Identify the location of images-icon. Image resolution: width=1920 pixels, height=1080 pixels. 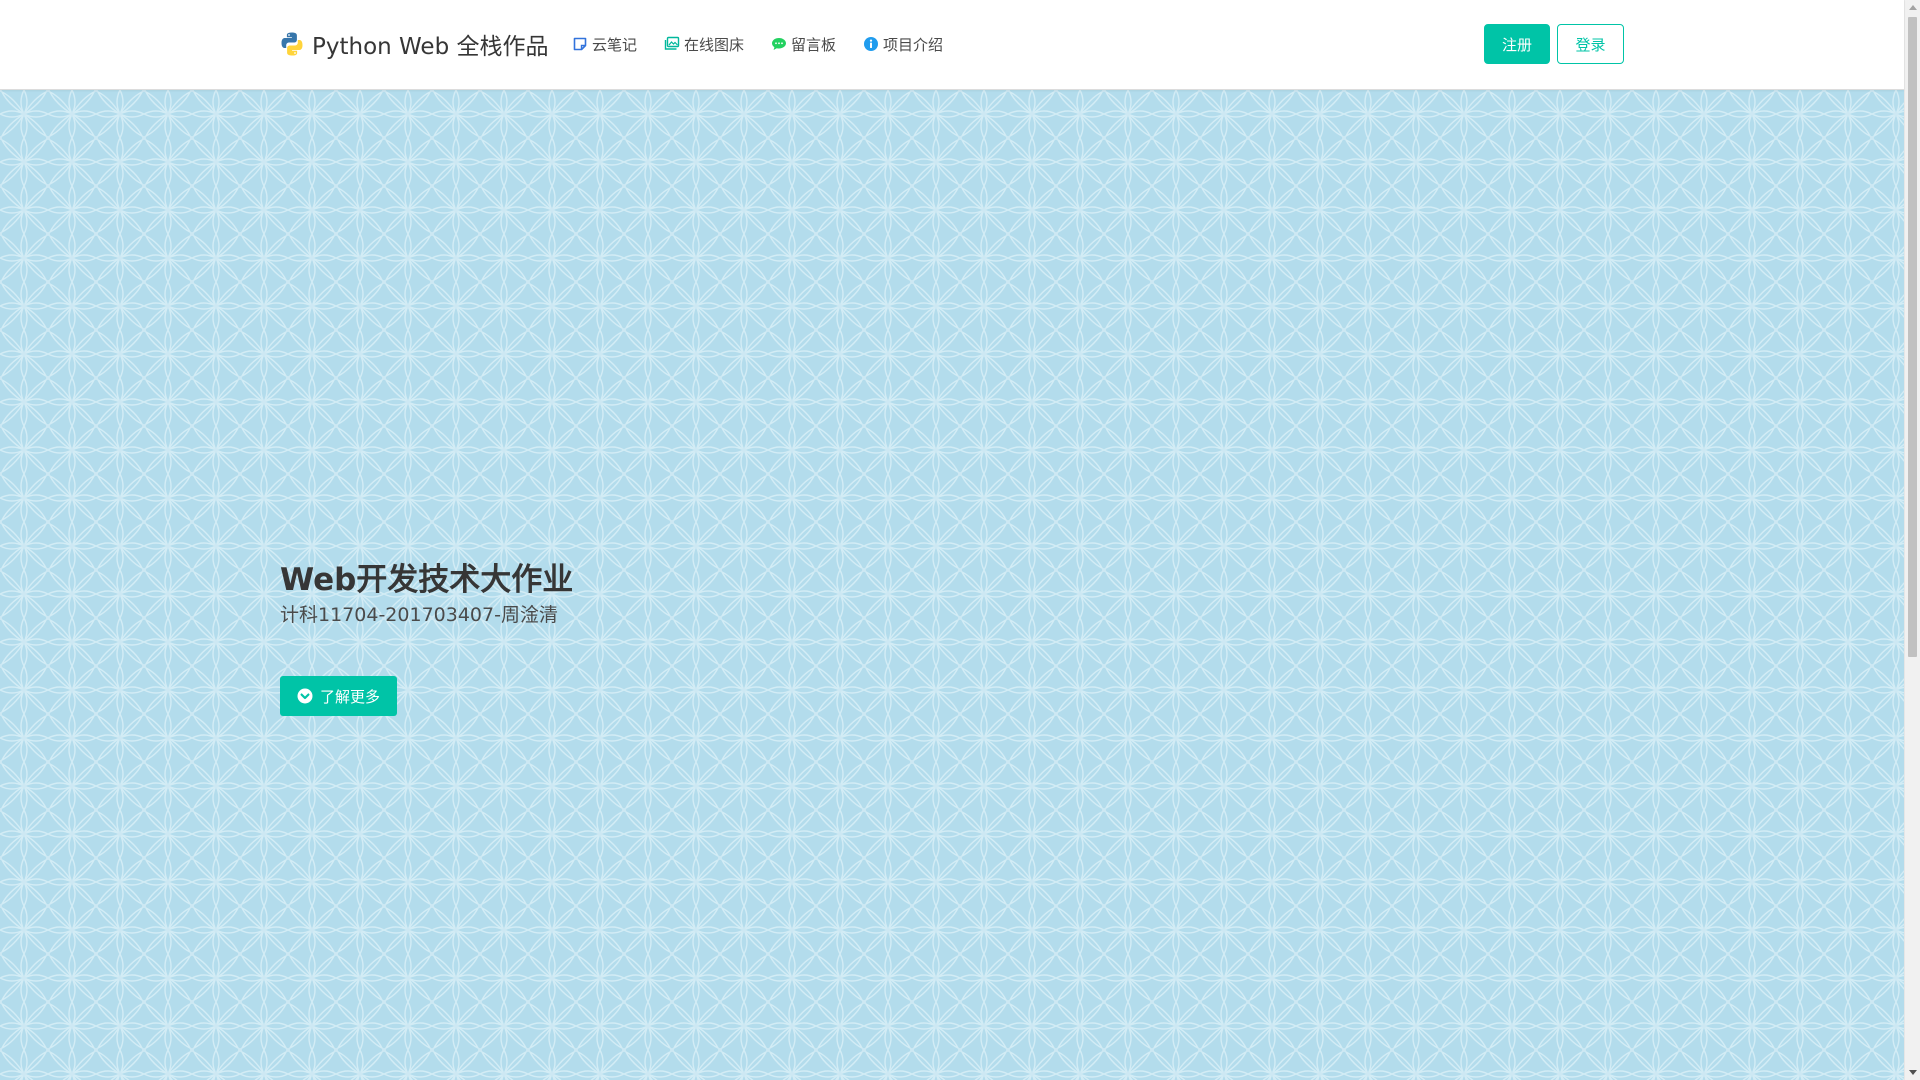
(672, 43).